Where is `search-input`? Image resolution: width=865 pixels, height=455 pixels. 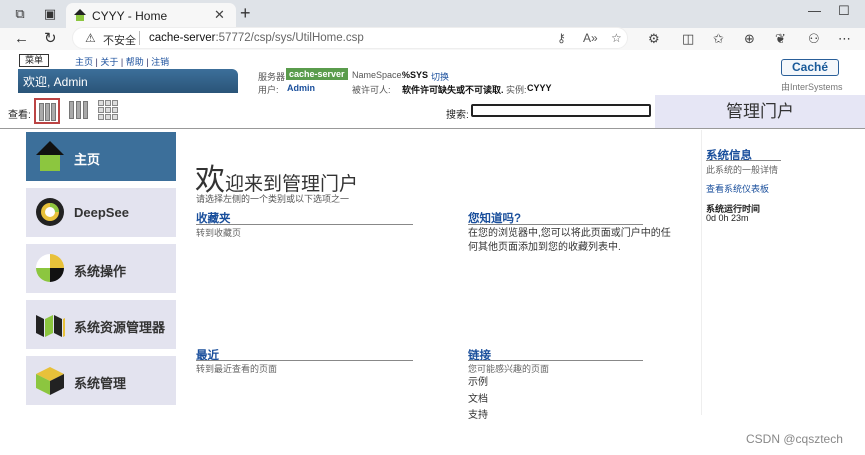 search-input is located at coordinates (561, 110).